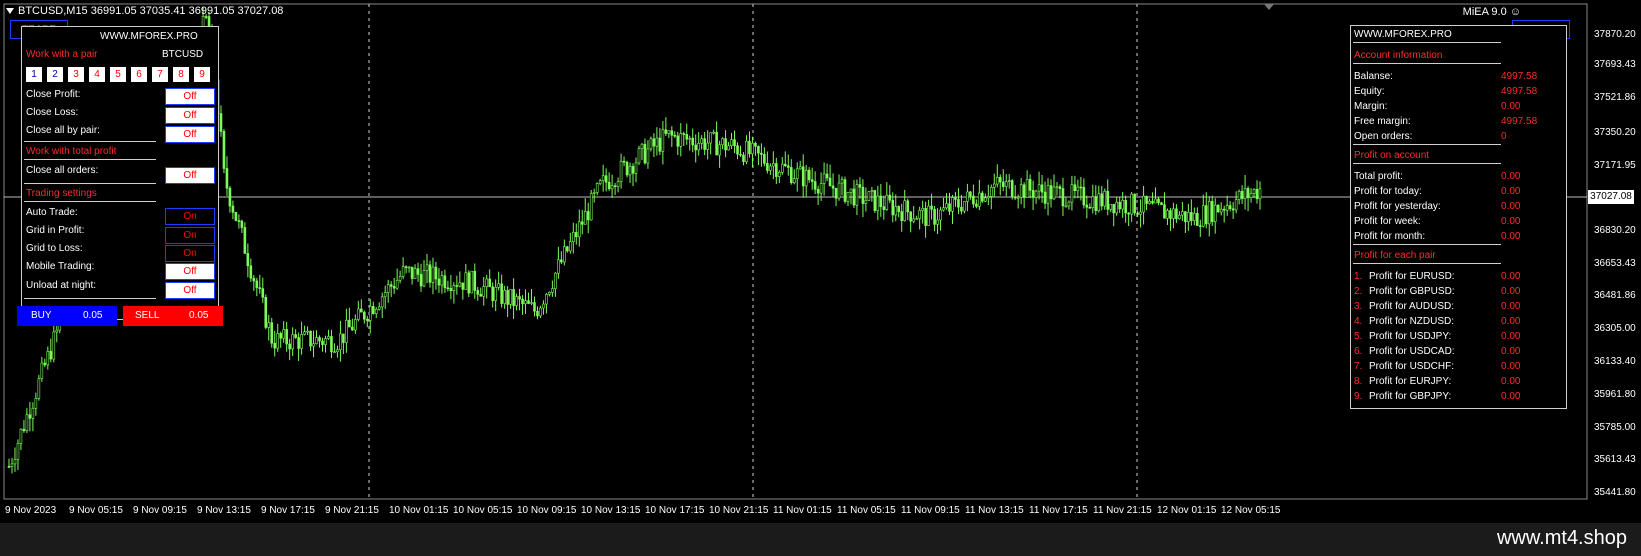 The height and width of the screenshot is (556, 1641). Describe the element at coordinates (160, 74) in the screenshot. I see `pair-number-7: 7` at that location.